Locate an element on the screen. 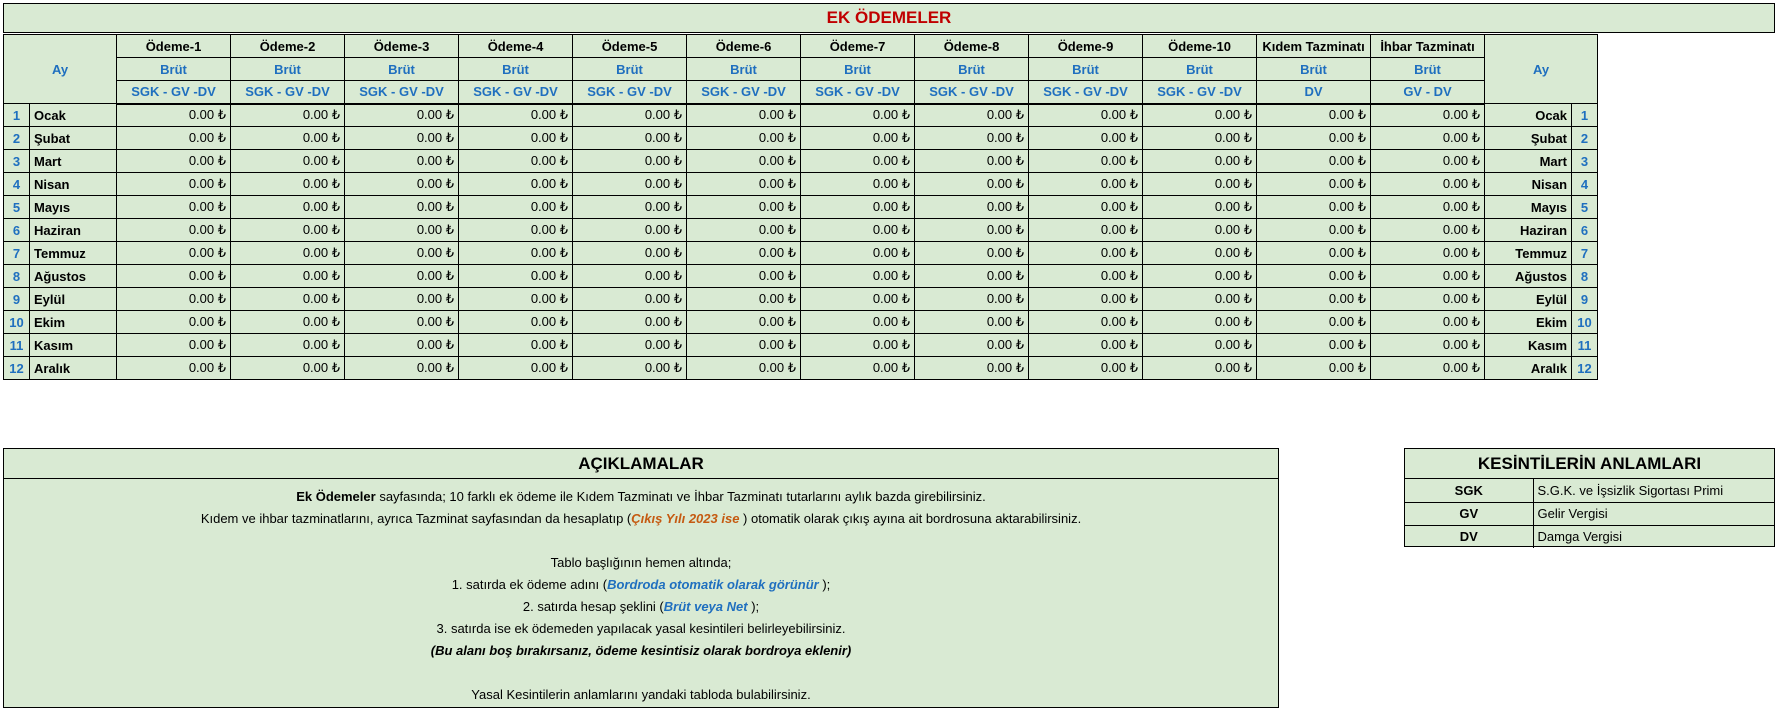  column-header-name: Kıdem Tazminatı is located at coordinates (1314, 46).